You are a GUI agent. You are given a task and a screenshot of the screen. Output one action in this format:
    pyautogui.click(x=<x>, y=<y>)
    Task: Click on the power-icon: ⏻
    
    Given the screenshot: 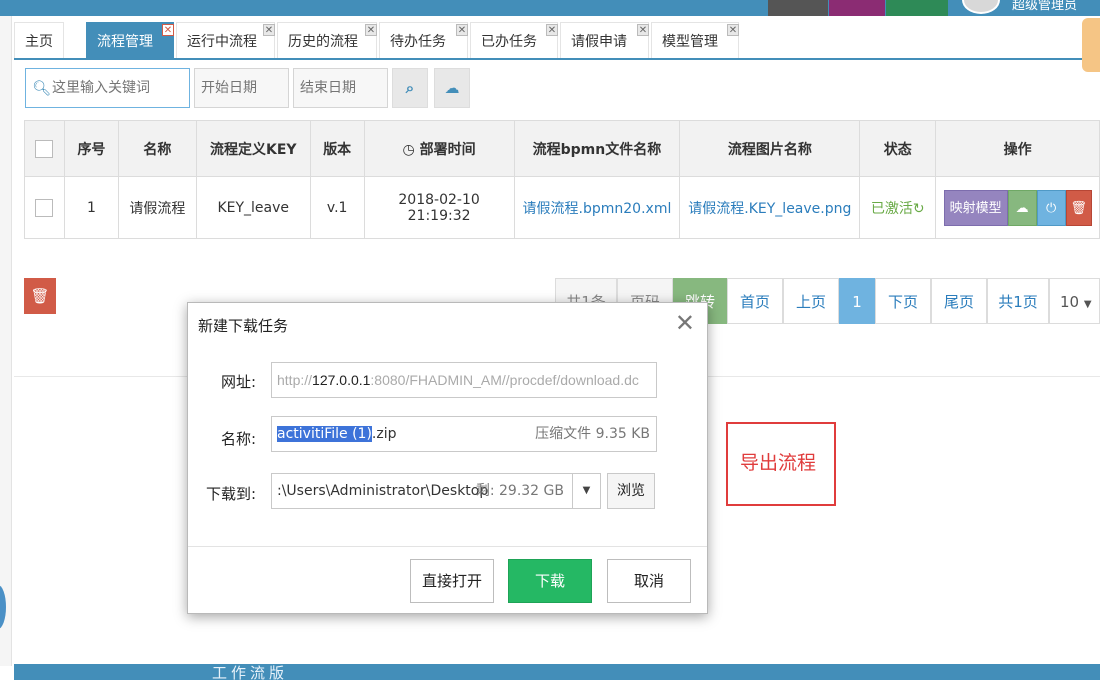 What is the action you would take?
    pyautogui.click(x=1051, y=208)
    